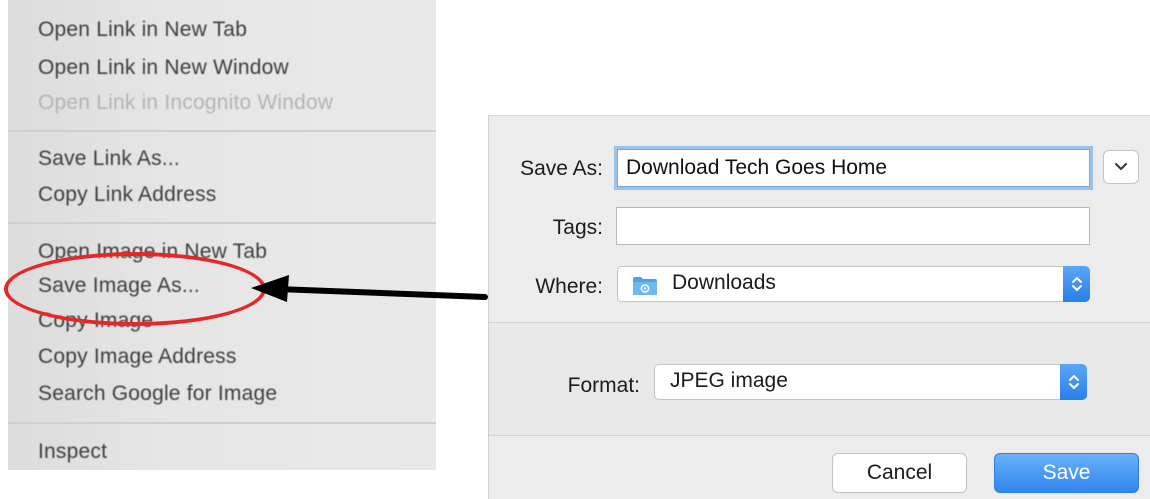 This screenshot has height=499, width=1150. I want to click on menu-item-inspect: Inspect, so click(72, 452).